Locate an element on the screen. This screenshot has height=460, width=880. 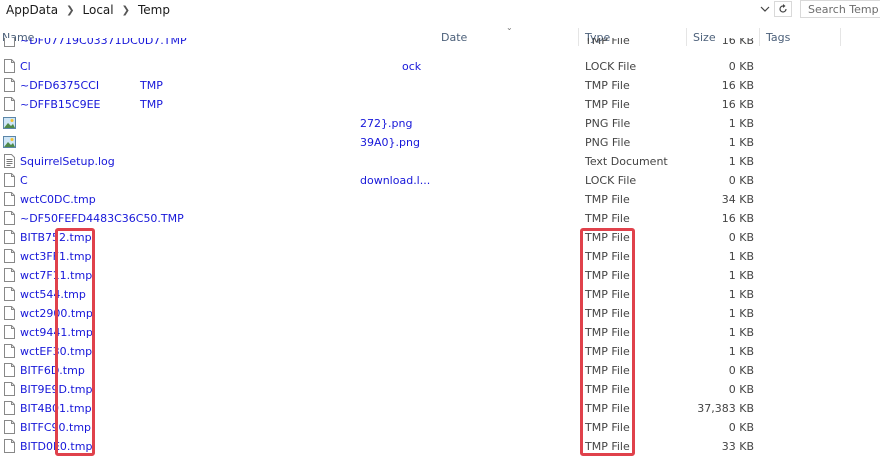
breadcrumb-temp: Temp is located at coordinates (154, 10).